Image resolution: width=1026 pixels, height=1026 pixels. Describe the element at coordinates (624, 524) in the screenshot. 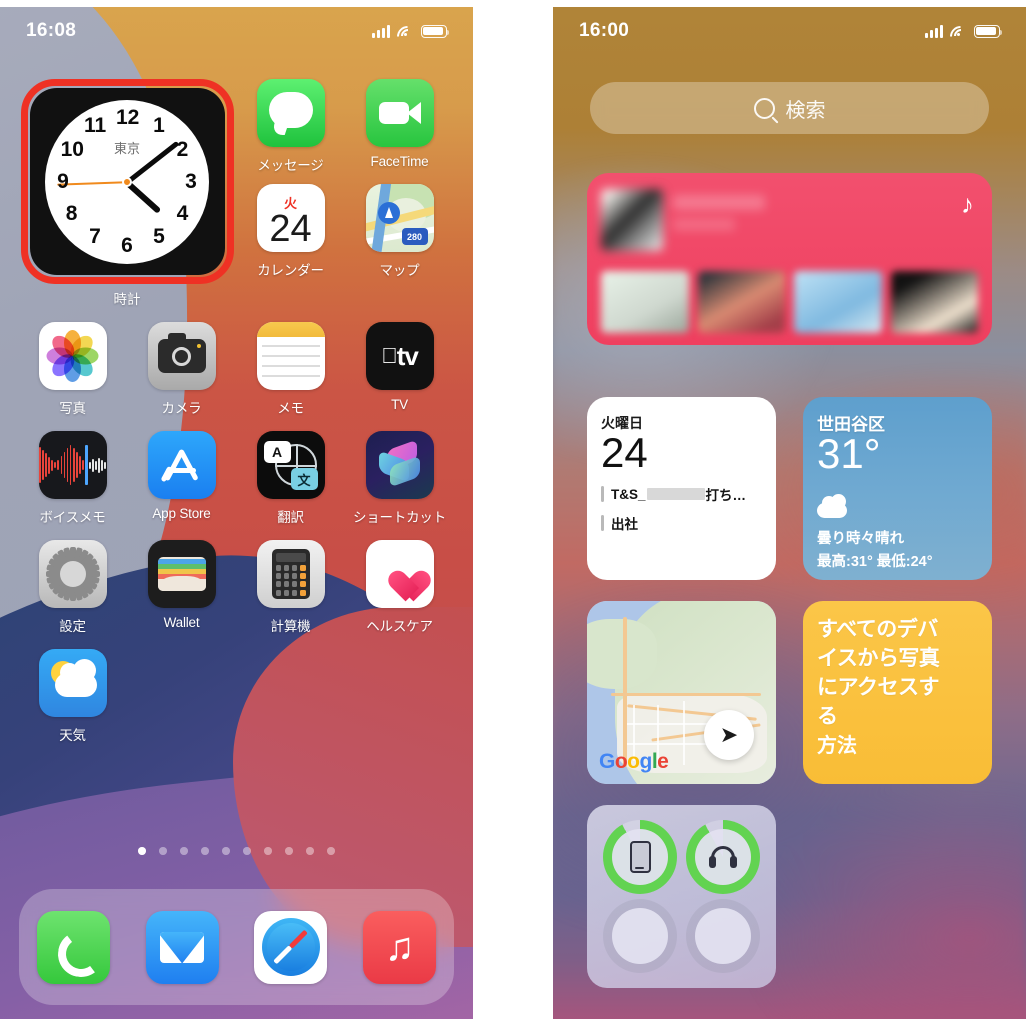

I see `event-title: 出社` at that location.